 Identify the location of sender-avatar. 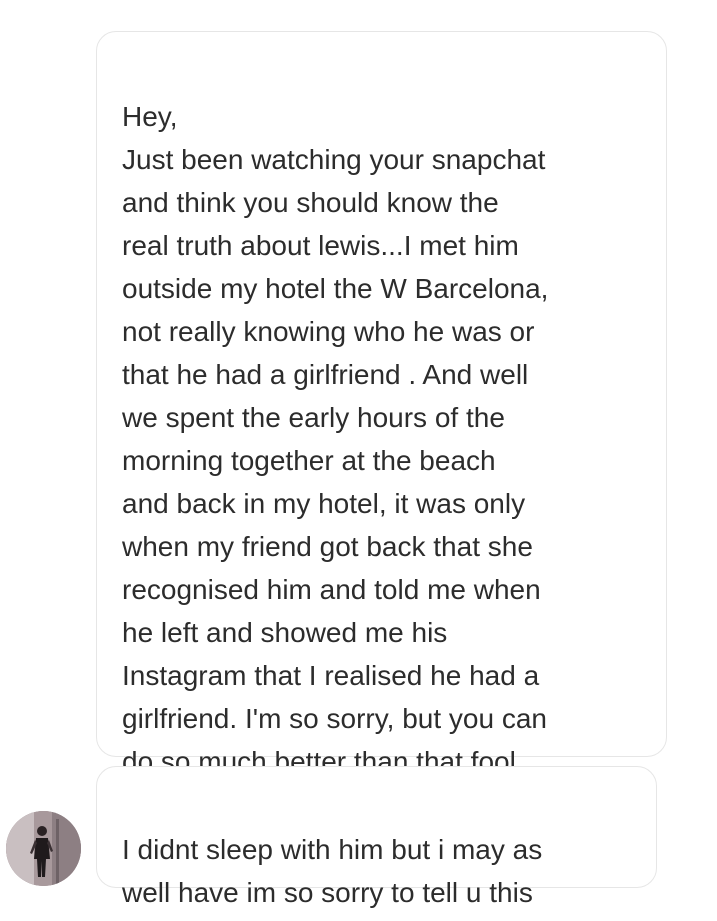
(43, 848).